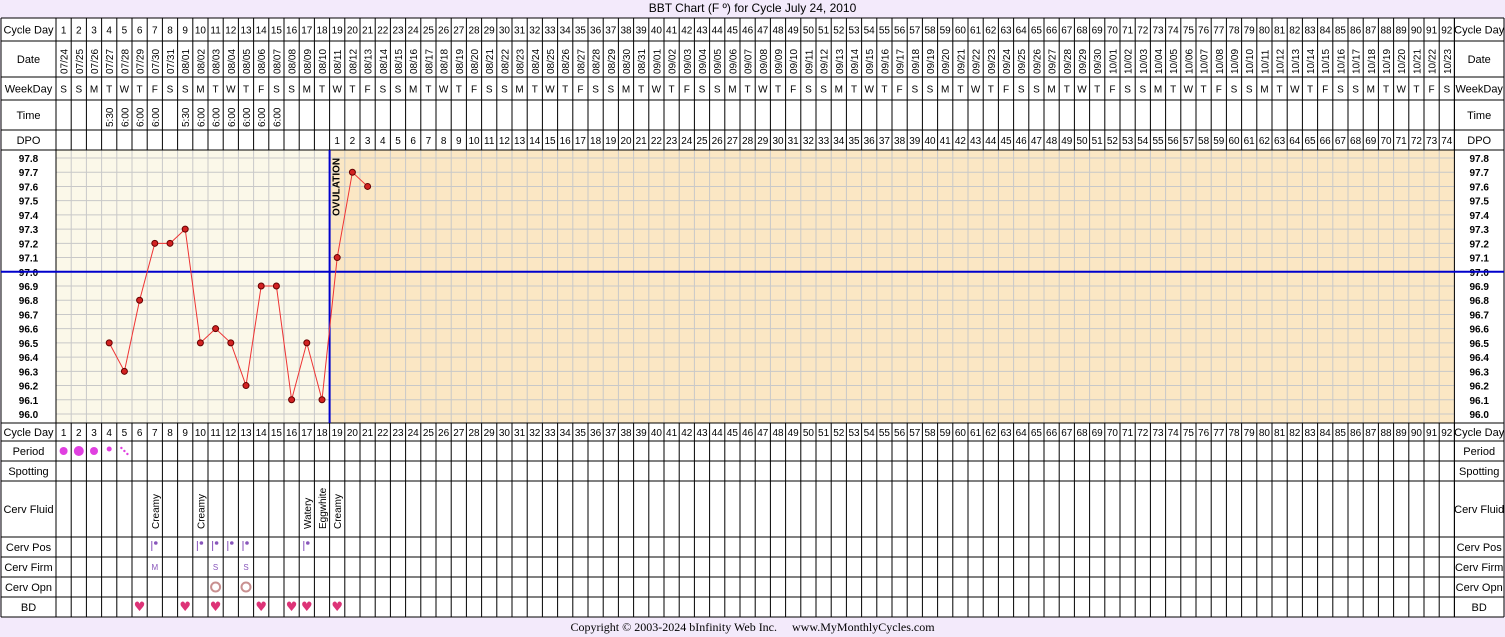 The height and width of the screenshot is (637, 1505). Describe the element at coordinates (156, 61) in the screenshot. I see `date-label: 07/30` at that location.